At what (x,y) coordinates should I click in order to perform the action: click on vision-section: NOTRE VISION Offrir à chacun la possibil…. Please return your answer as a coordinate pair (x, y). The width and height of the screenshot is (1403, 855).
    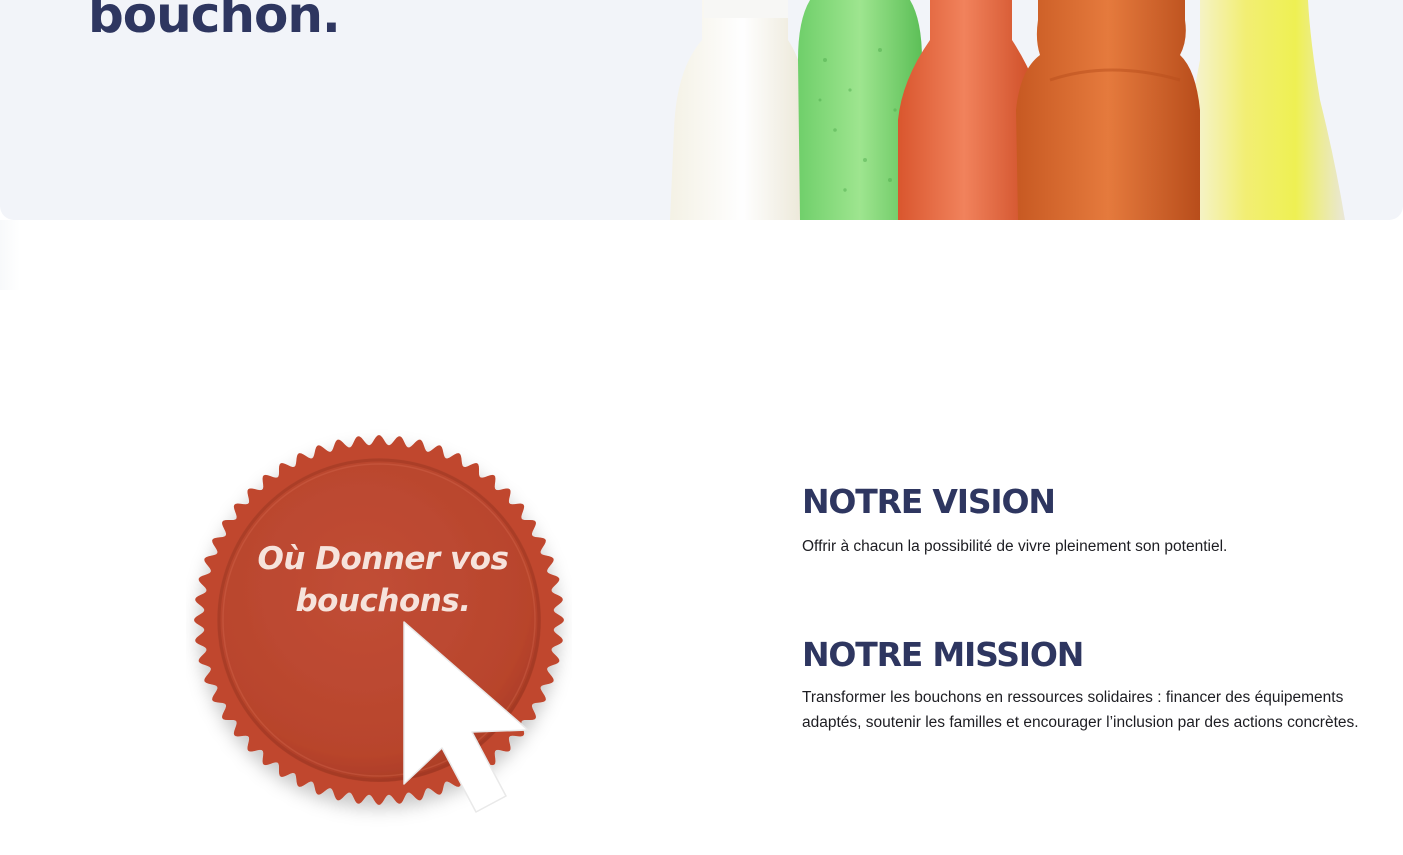
    Looking at the image, I should click on (1087, 520).